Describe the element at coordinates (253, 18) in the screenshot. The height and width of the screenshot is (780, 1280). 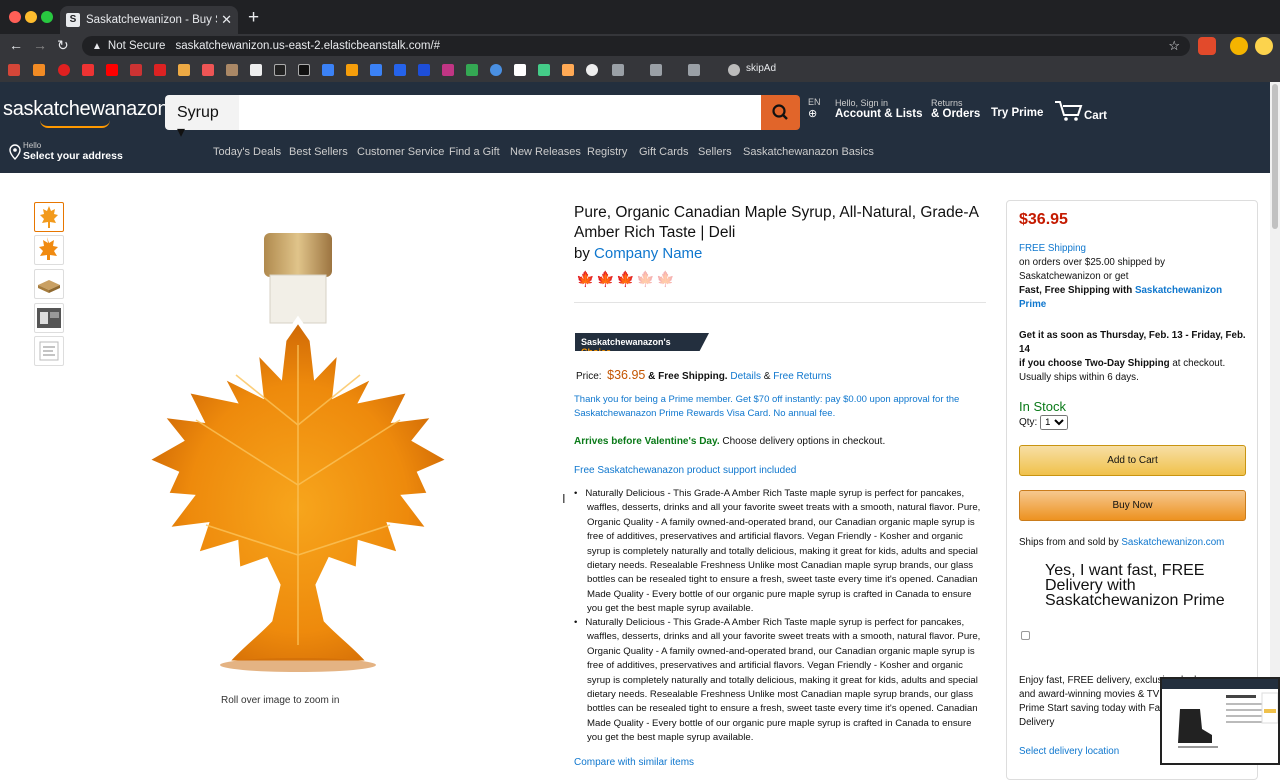
I see `new-tab-button: +` at that location.